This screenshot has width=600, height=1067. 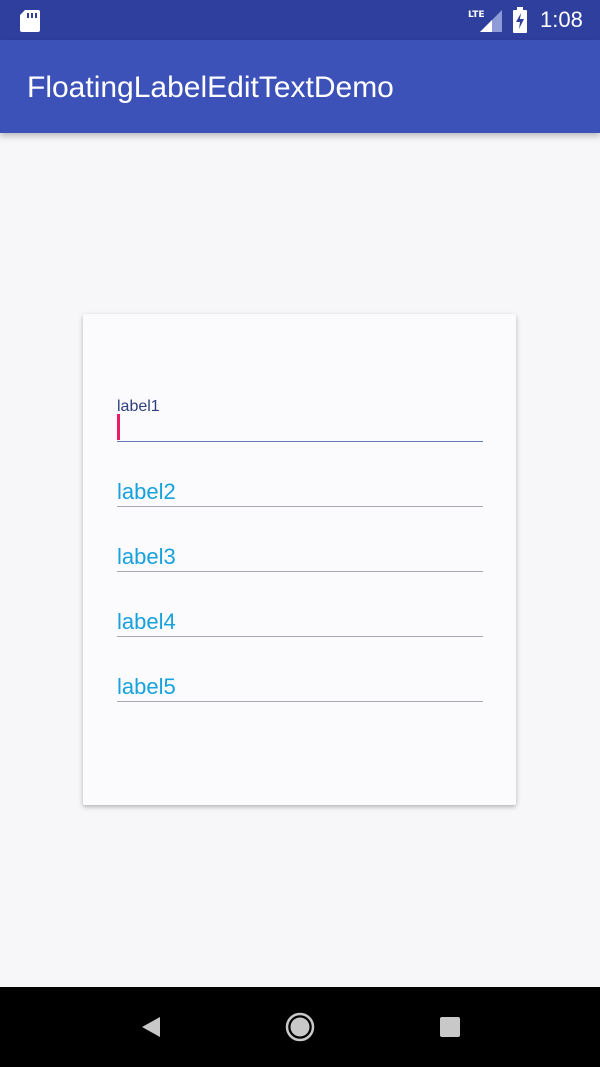 What do you see at coordinates (146, 621) in the screenshot?
I see `field-hint: label4` at bounding box center [146, 621].